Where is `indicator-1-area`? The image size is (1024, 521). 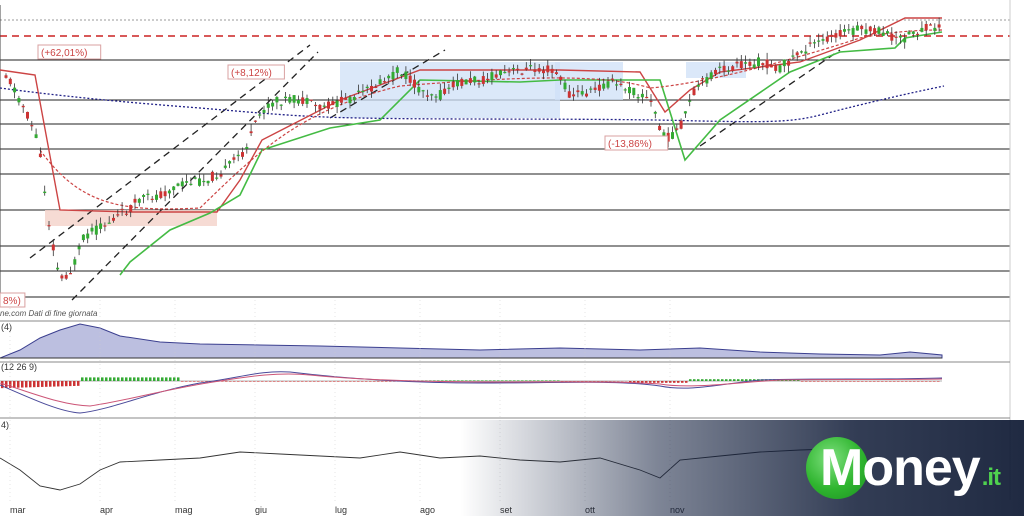 indicator-1-area is located at coordinates (471, 341).